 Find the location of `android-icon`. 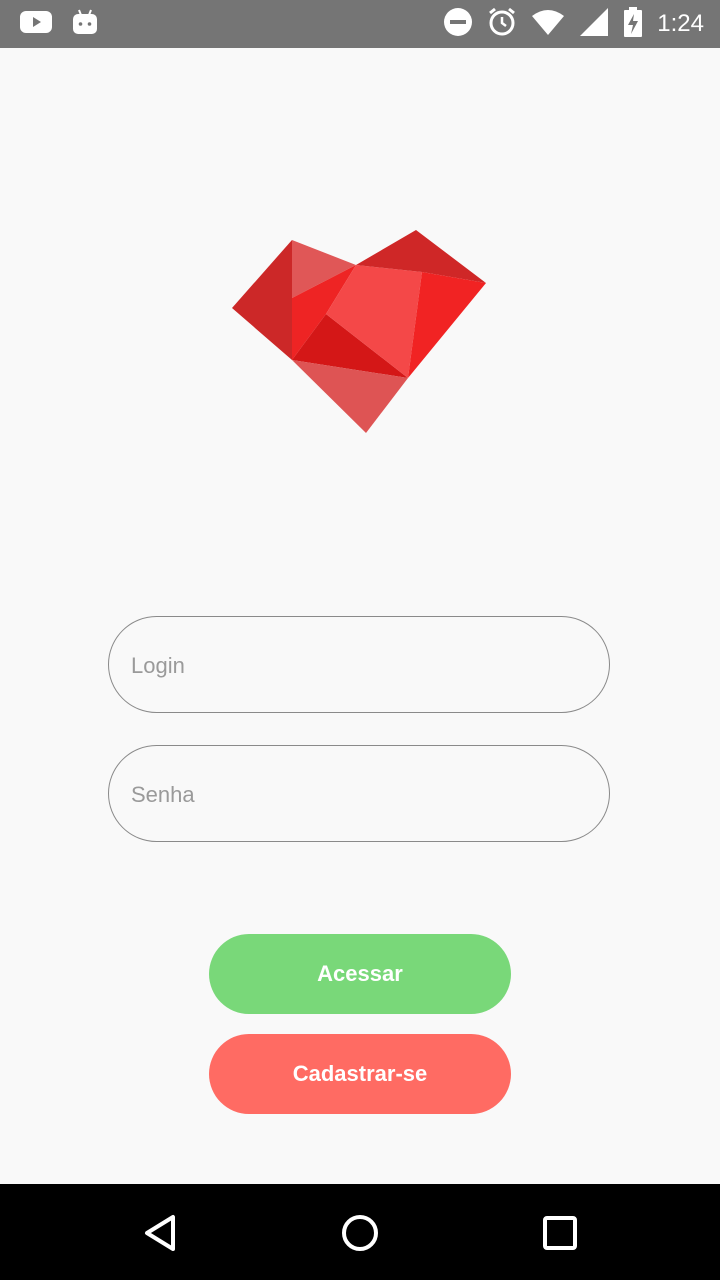

android-icon is located at coordinates (85, 24).